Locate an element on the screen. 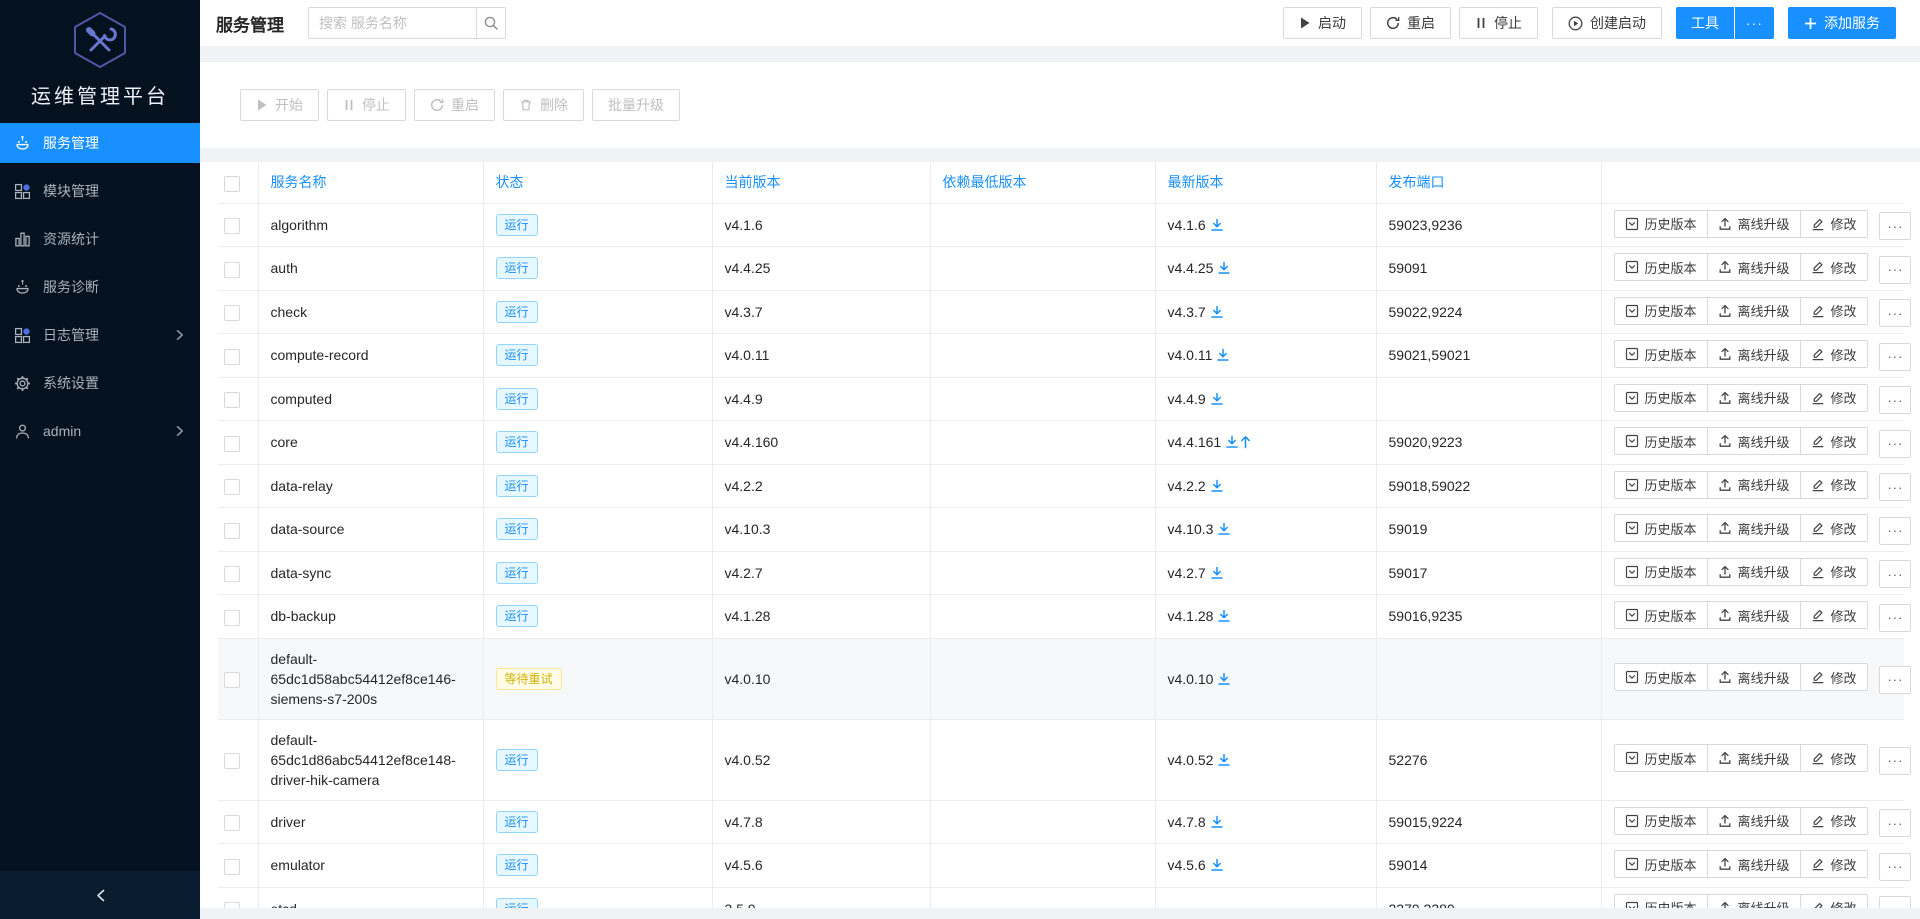  sidebar-item-service-diagnosis: 服务诊断 is located at coordinates (100, 287).